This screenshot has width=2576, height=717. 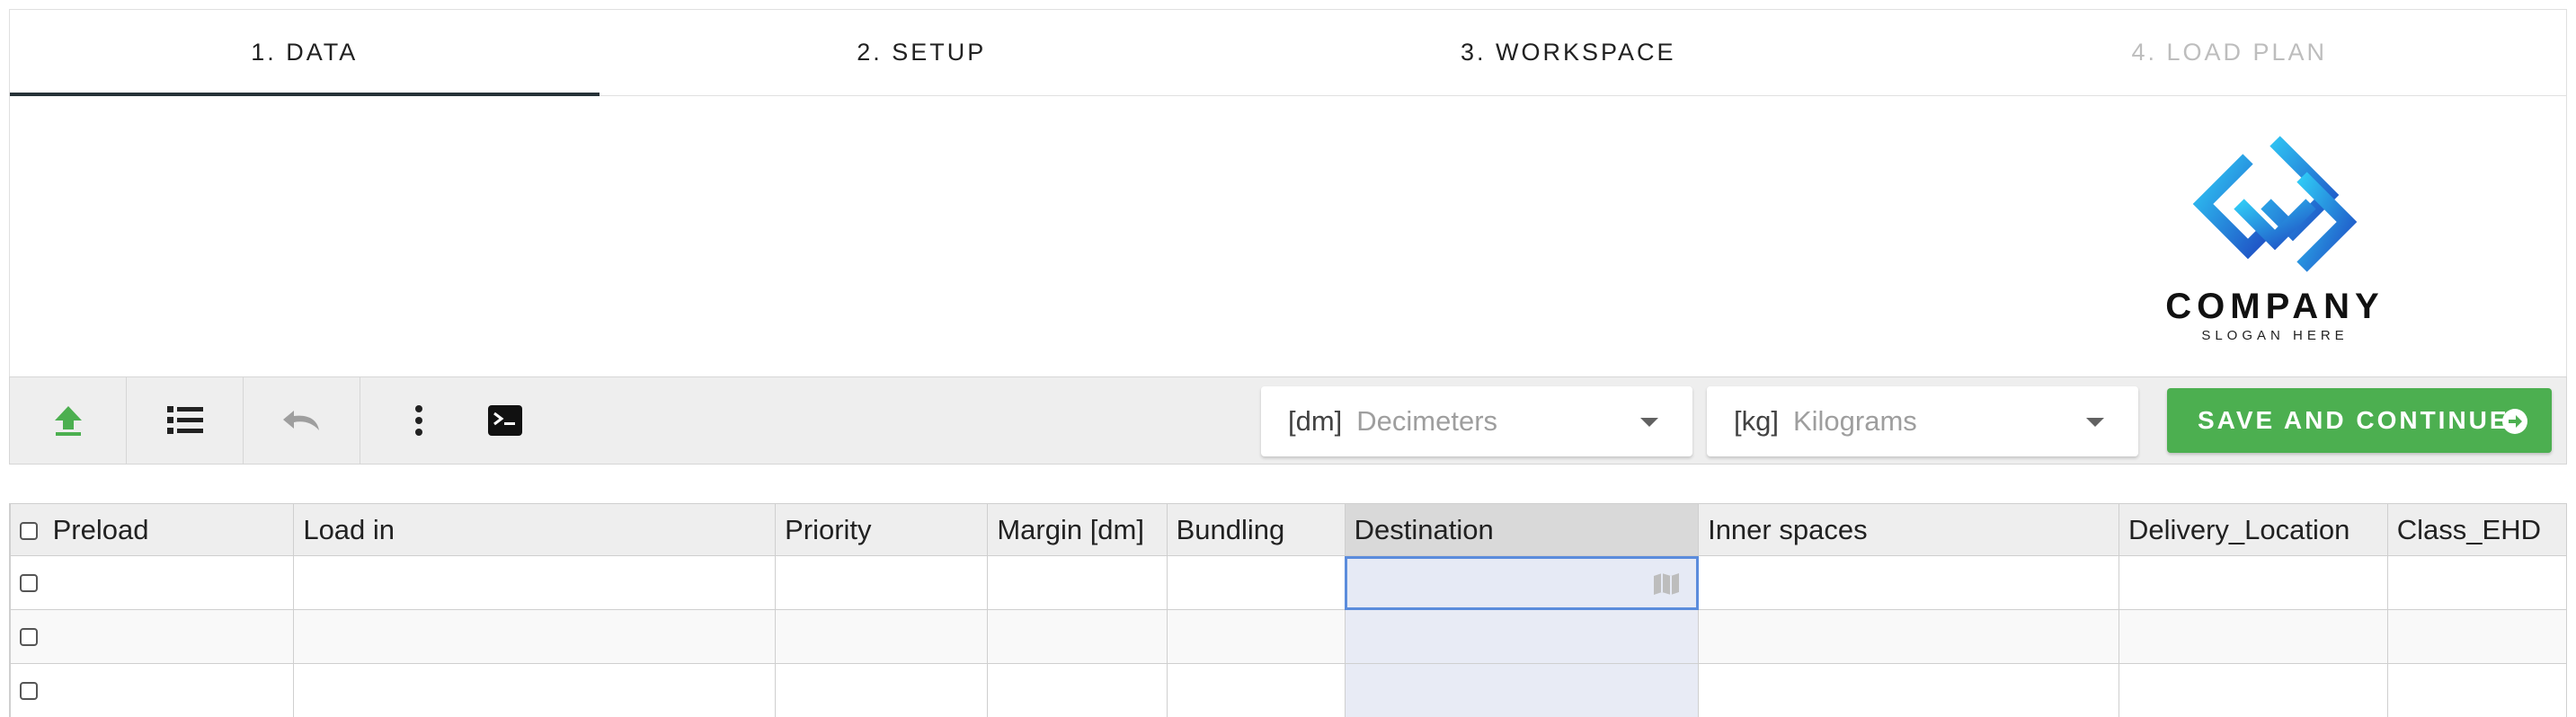 I want to click on undo-button, so click(x=302, y=420).